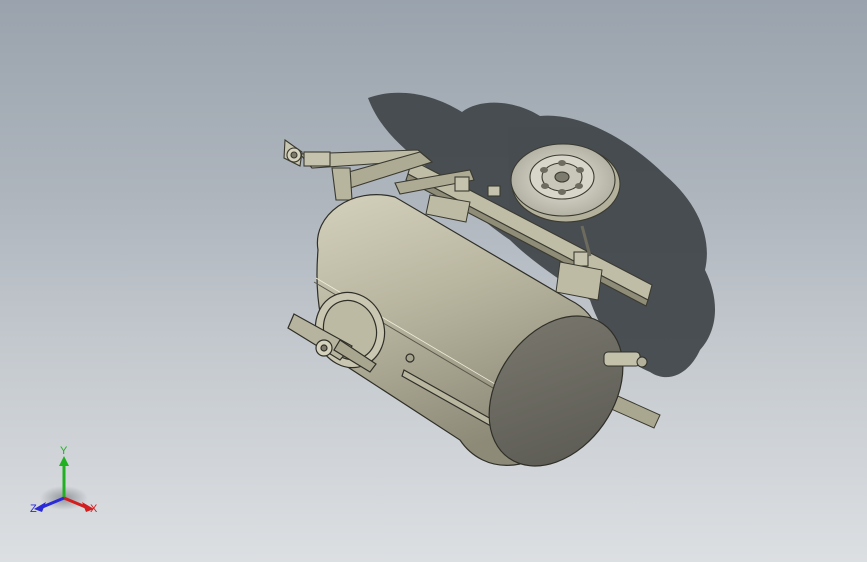 Image resolution: width=867 pixels, height=562 pixels. I want to click on y-axis-label: Y, so click(64, 451).